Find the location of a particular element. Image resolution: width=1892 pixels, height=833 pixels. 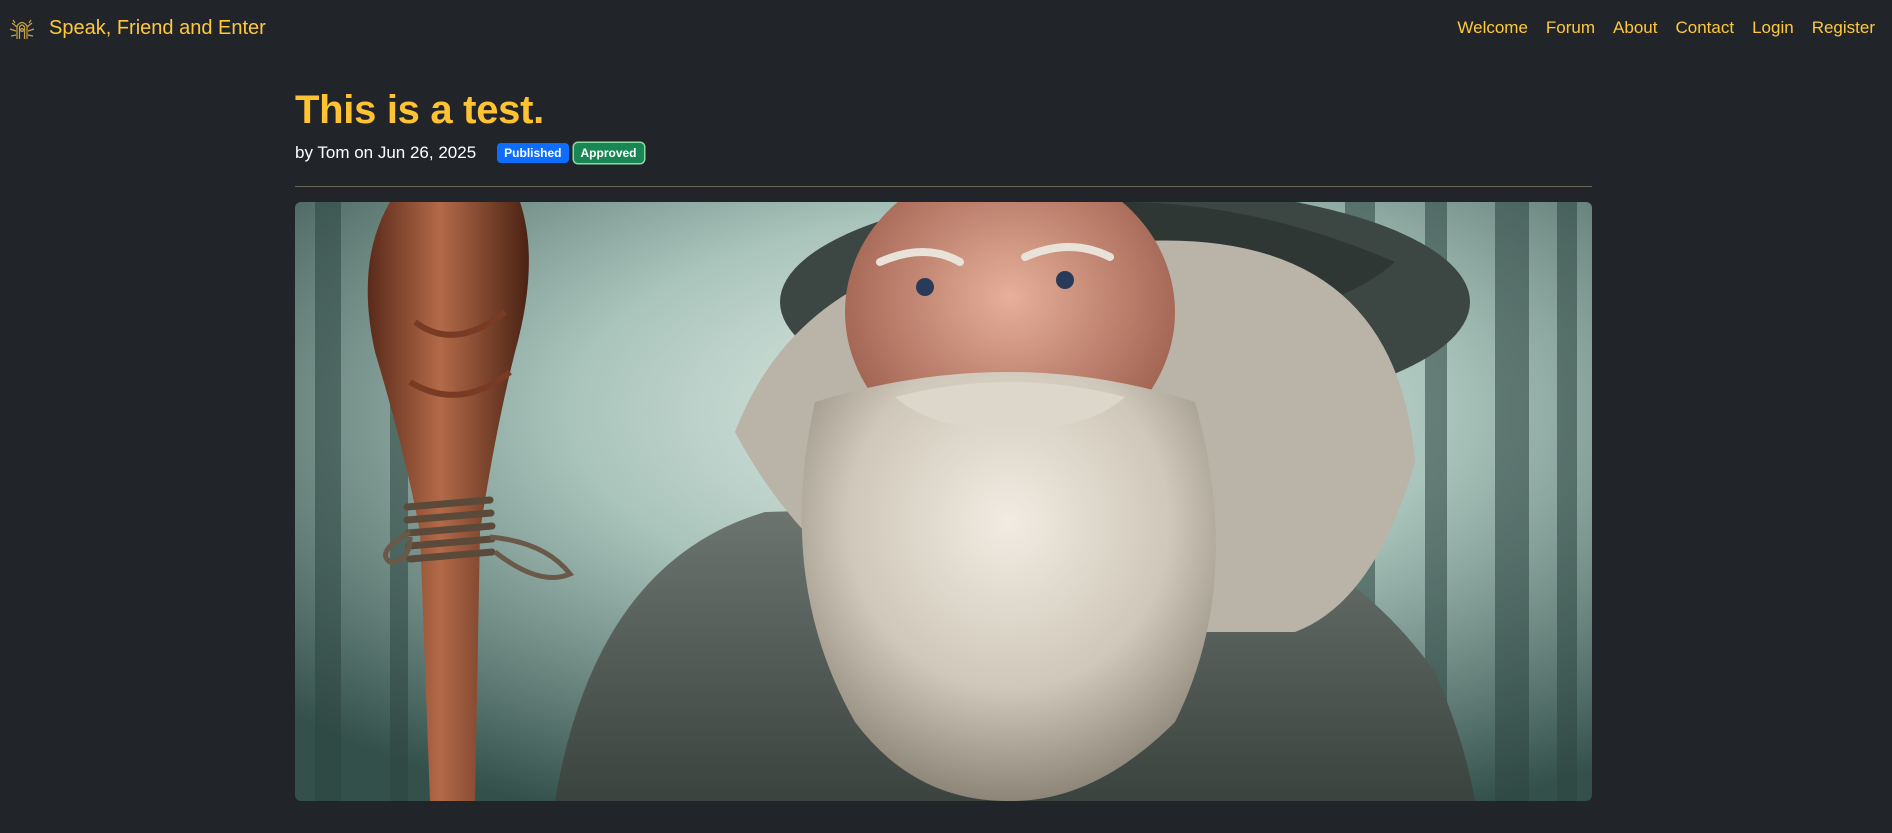

divider is located at coordinates (943, 186).